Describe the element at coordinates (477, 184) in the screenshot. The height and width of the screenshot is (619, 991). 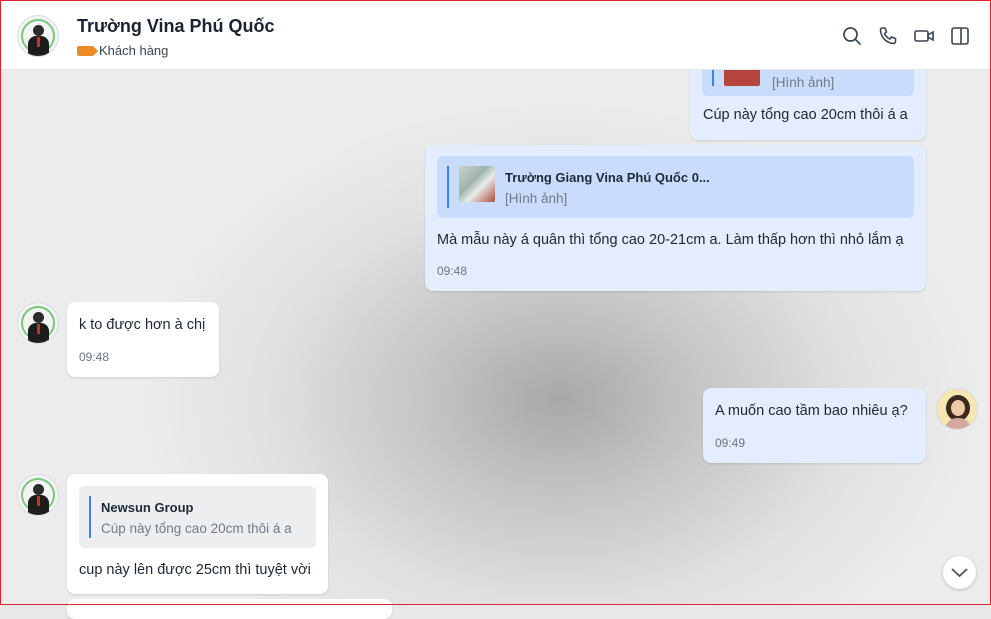
I see `quoted-image-thumbnail` at that location.